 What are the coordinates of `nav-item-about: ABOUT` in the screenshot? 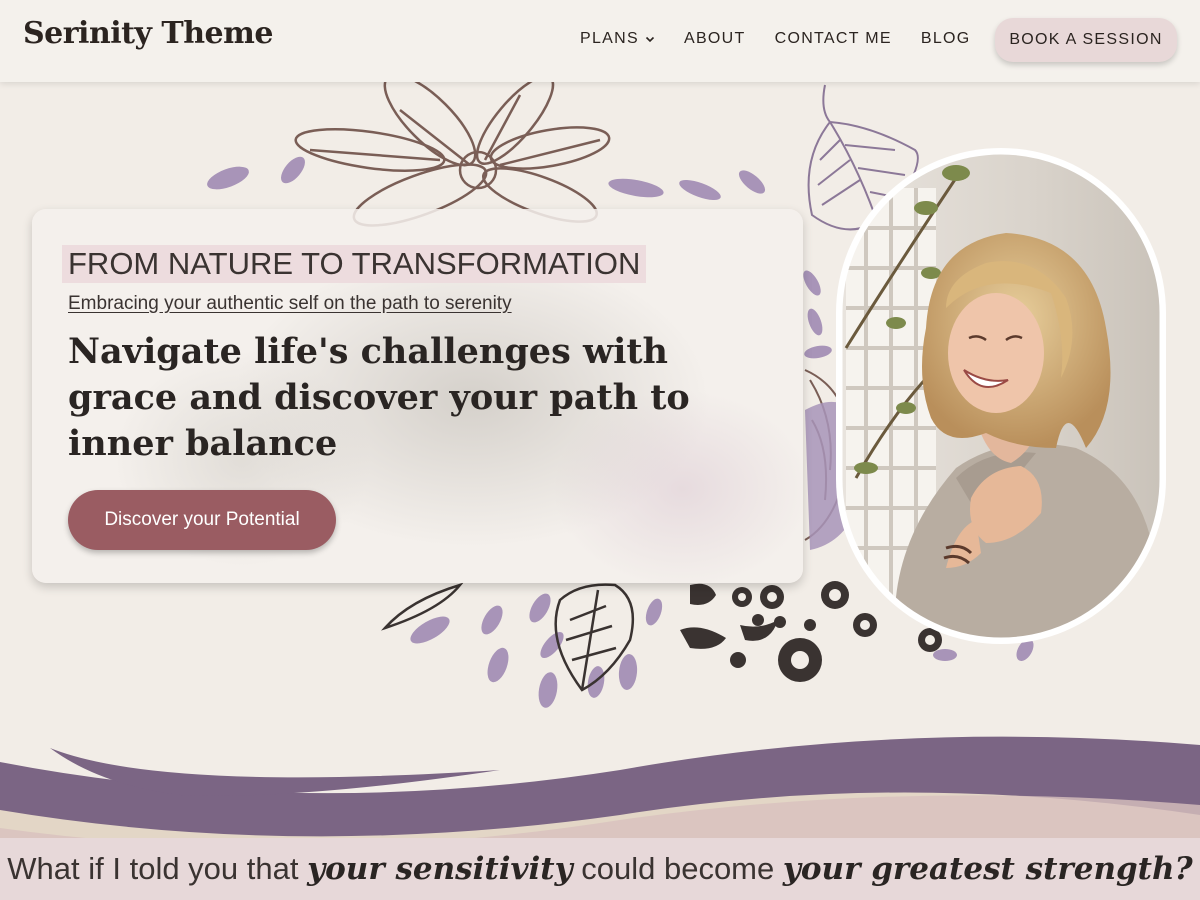 It's located at (715, 39).